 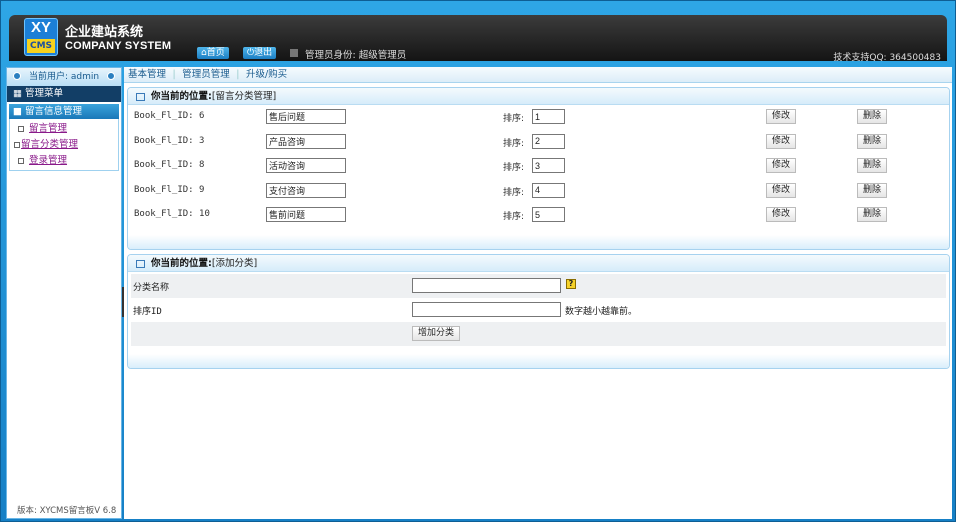 I want to click on table-row: Book_Fl_ID: 3 排序: 修改 删除, so click(x=538, y=142).